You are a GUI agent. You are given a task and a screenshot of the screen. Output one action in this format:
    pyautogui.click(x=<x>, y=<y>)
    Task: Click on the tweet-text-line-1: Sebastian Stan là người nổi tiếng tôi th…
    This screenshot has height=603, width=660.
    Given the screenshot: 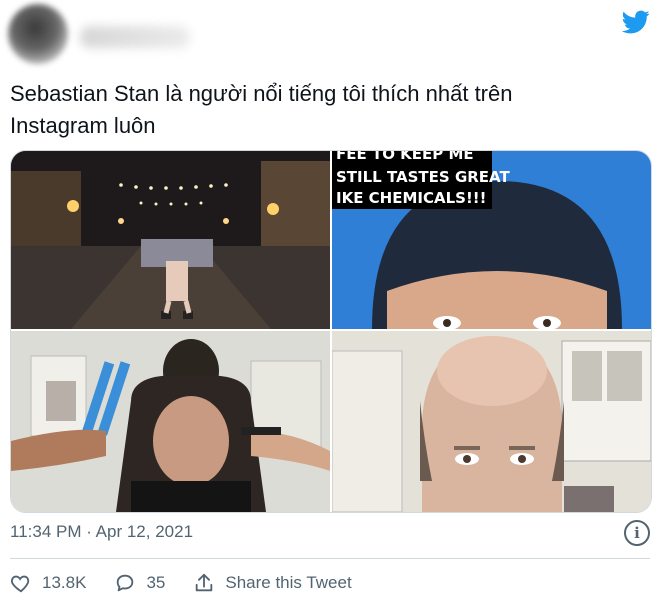 What is the action you would take?
    pyautogui.click(x=261, y=93)
    